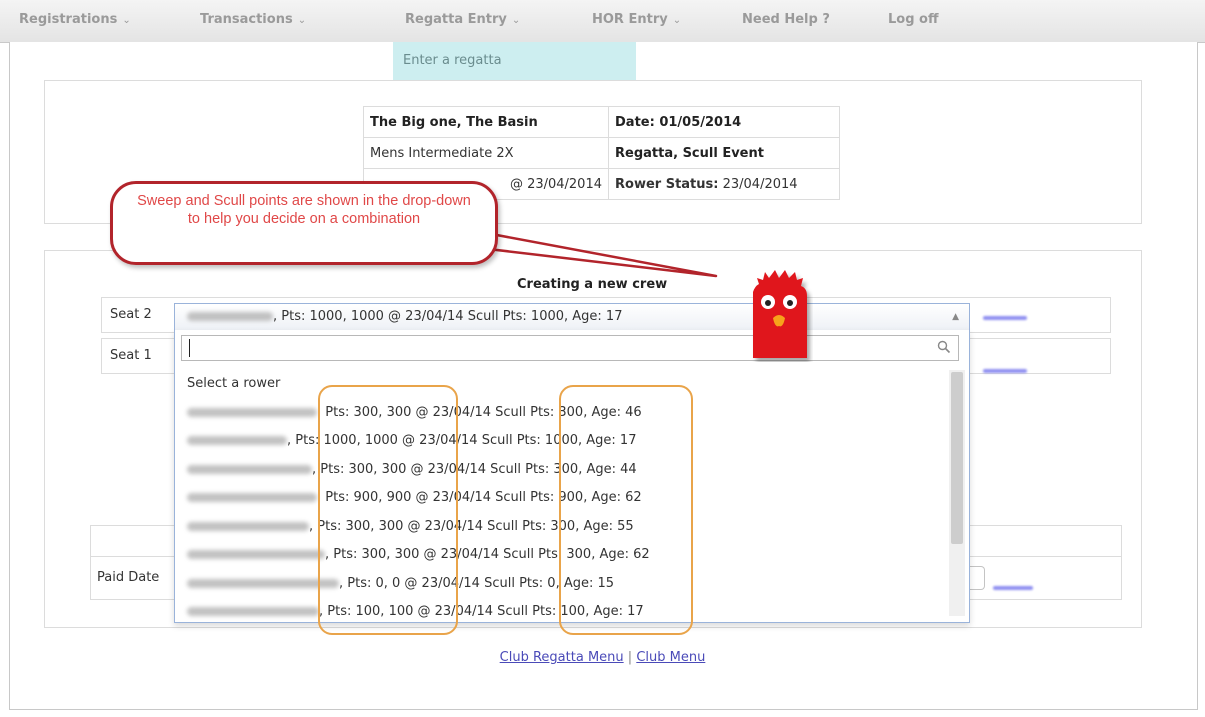  What do you see at coordinates (562, 657) in the screenshot?
I see `club-regatta-menu-link: Club Regatta Menu` at bounding box center [562, 657].